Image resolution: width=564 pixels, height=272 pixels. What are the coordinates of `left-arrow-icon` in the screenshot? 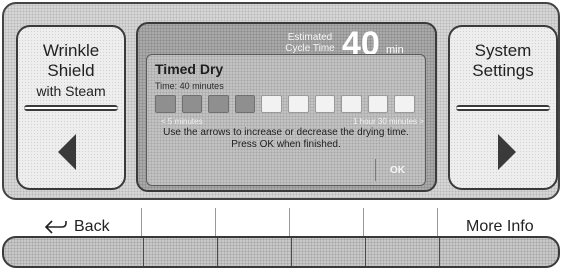 It's located at (67, 152).